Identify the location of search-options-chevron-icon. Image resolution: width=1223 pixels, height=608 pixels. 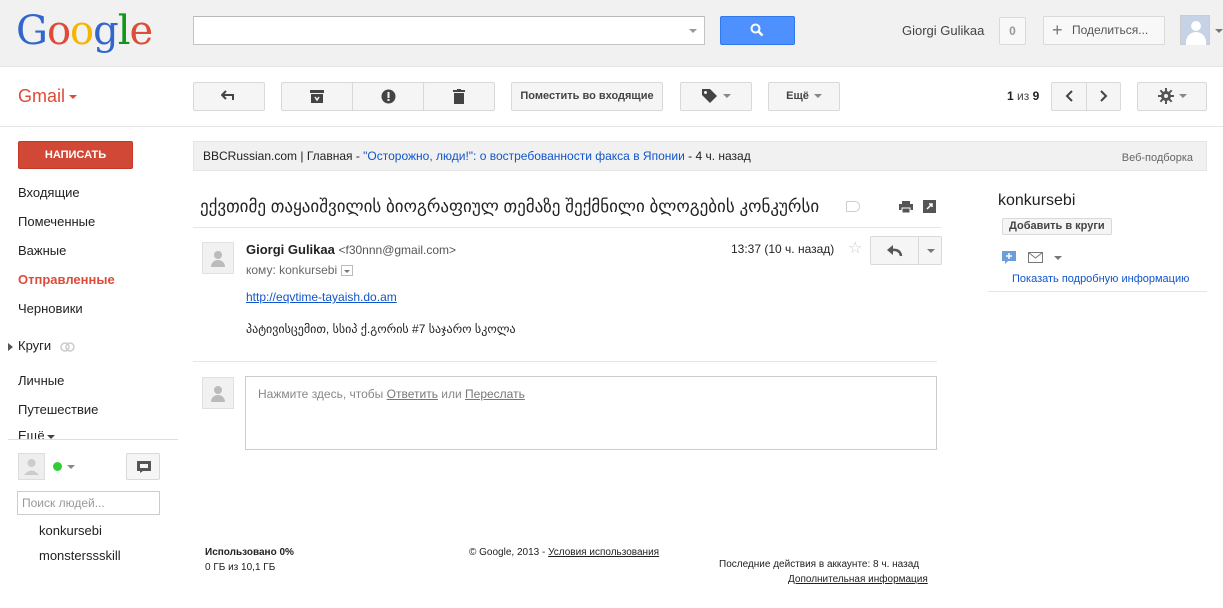
(693, 31).